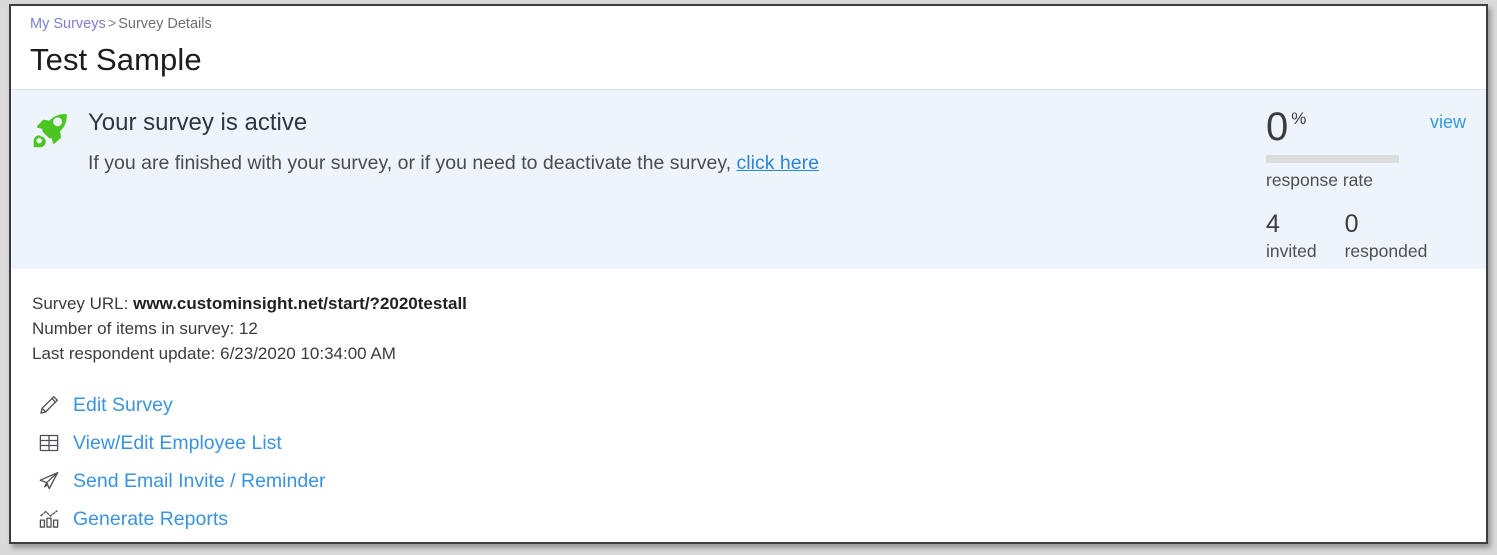 This screenshot has width=1497, height=555. I want to click on detail-value-item-count: 12, so click(248, 328).